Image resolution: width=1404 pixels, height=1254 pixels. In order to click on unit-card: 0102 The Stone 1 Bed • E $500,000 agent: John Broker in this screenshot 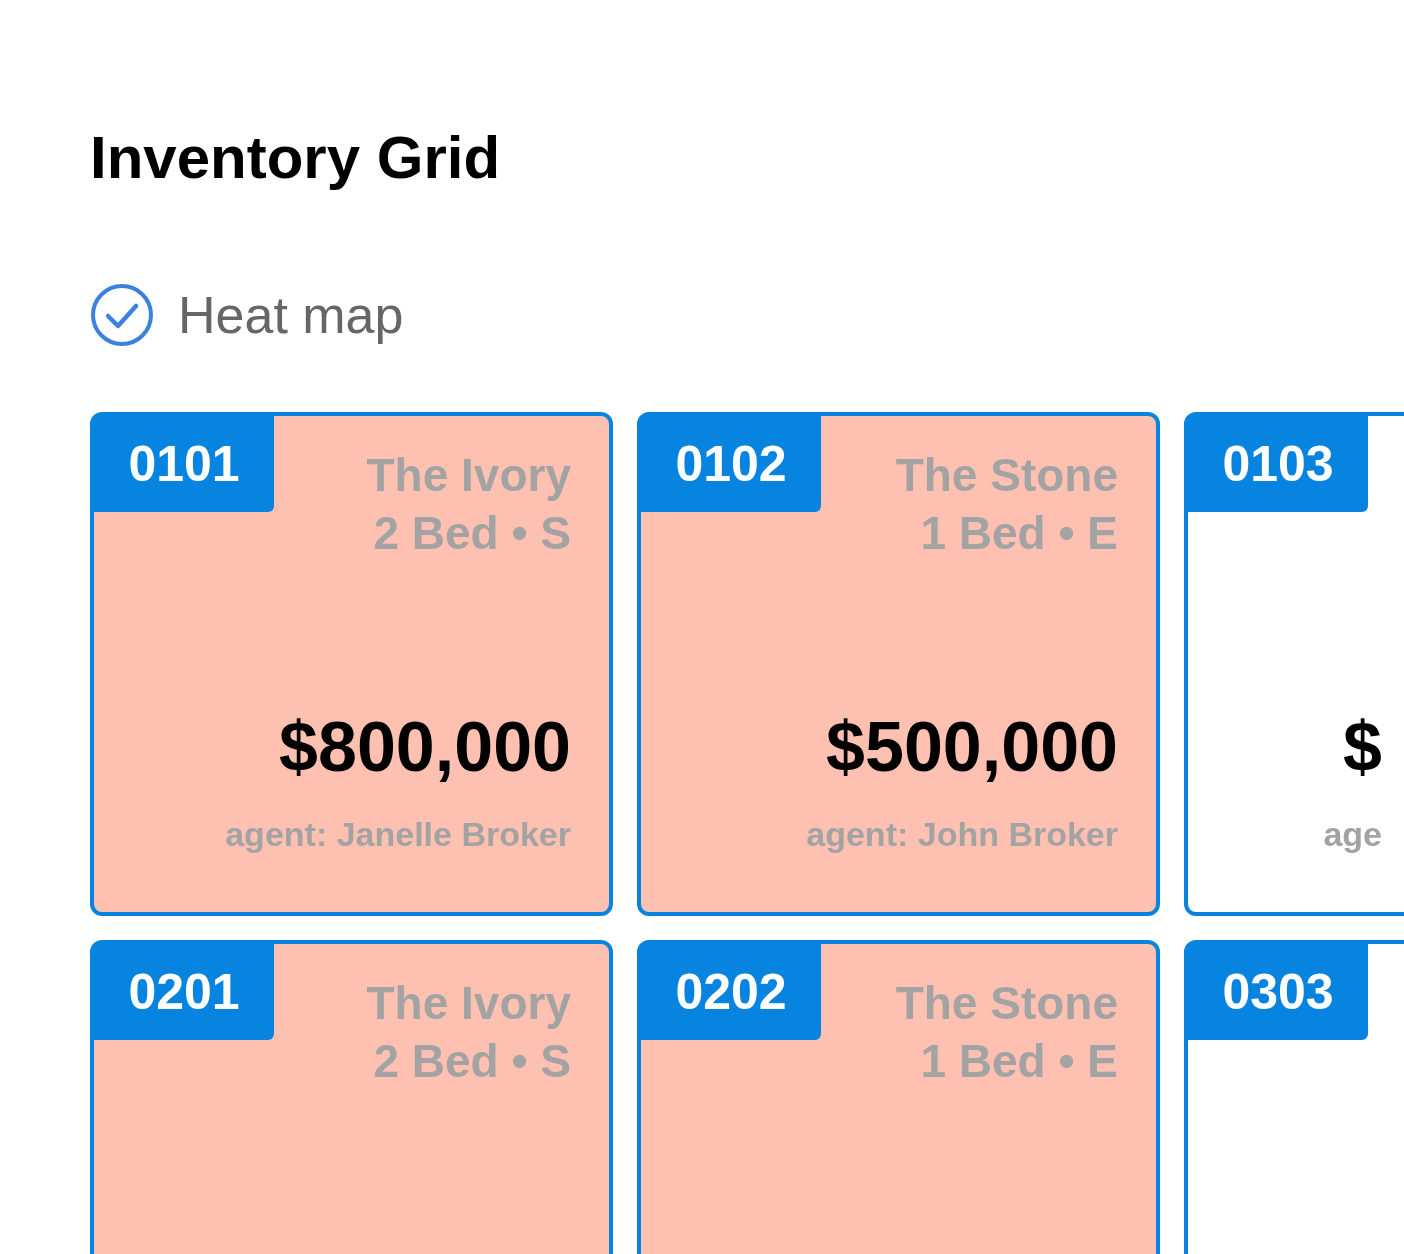, I will do `click(898, 664)`.